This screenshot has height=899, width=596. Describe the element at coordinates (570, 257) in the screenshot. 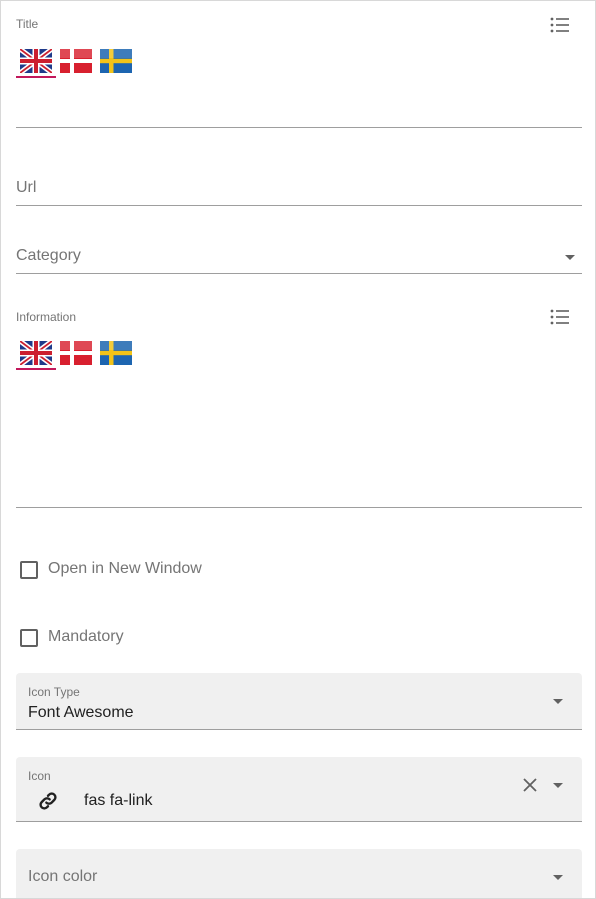

I see `category-dropdown-icon` at that location.